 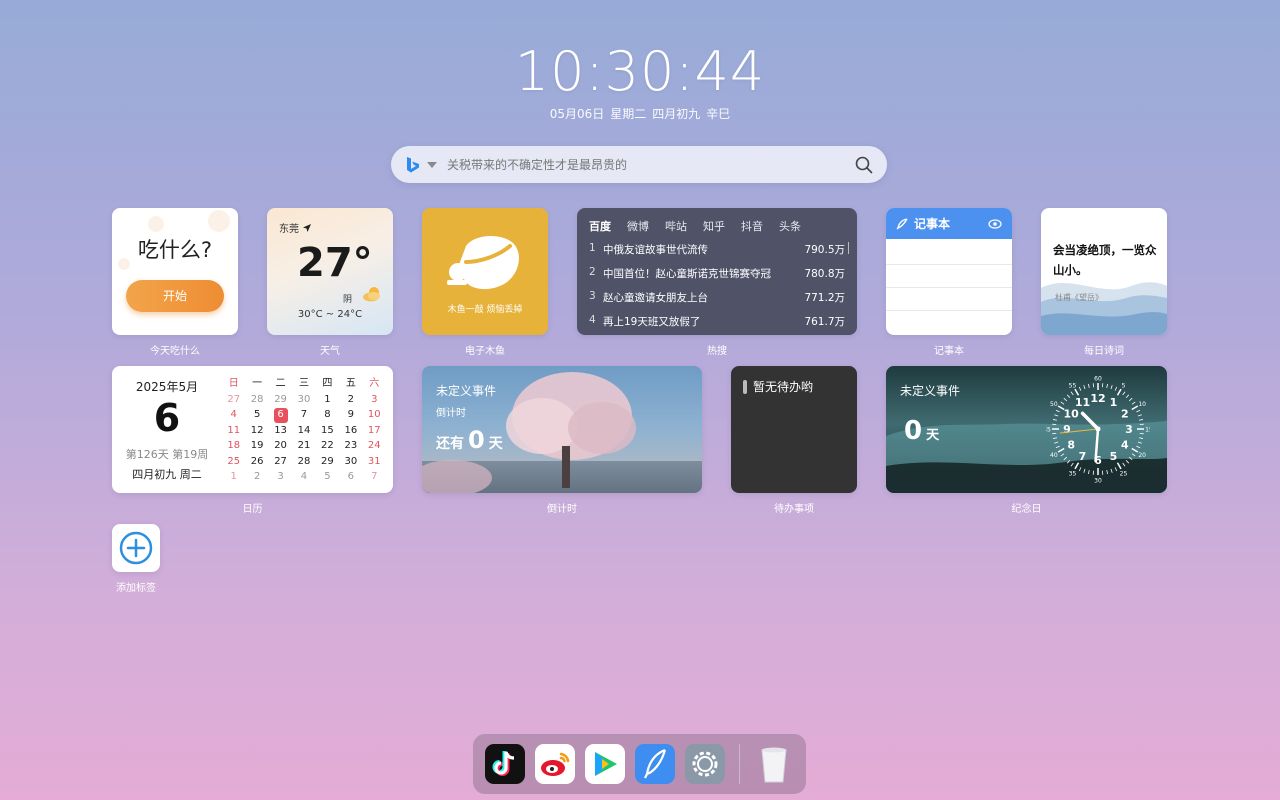 What do you see at coordinates (1083, 456) in the screenshot?
I see `clock-number: 7` at bounding box center [1083, 456].